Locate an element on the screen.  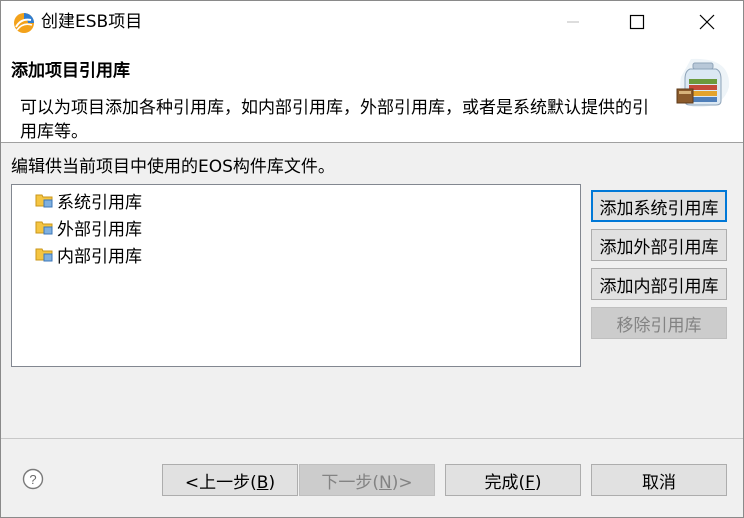
minimize-button is located at coordinates (573, 22).